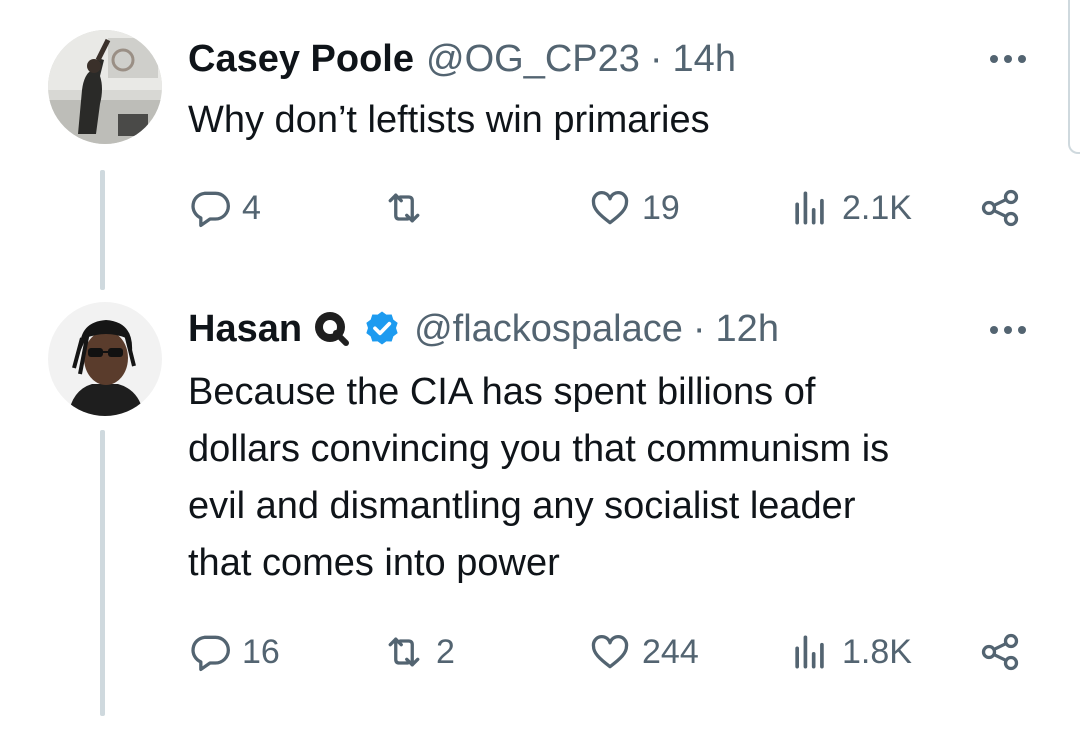 The height and width of the screenshot is (736, 1080). What do you see at coordinates (704, 59) in the screenshot?
I see `timestamp: 14h` at bounding box center [704, 59].